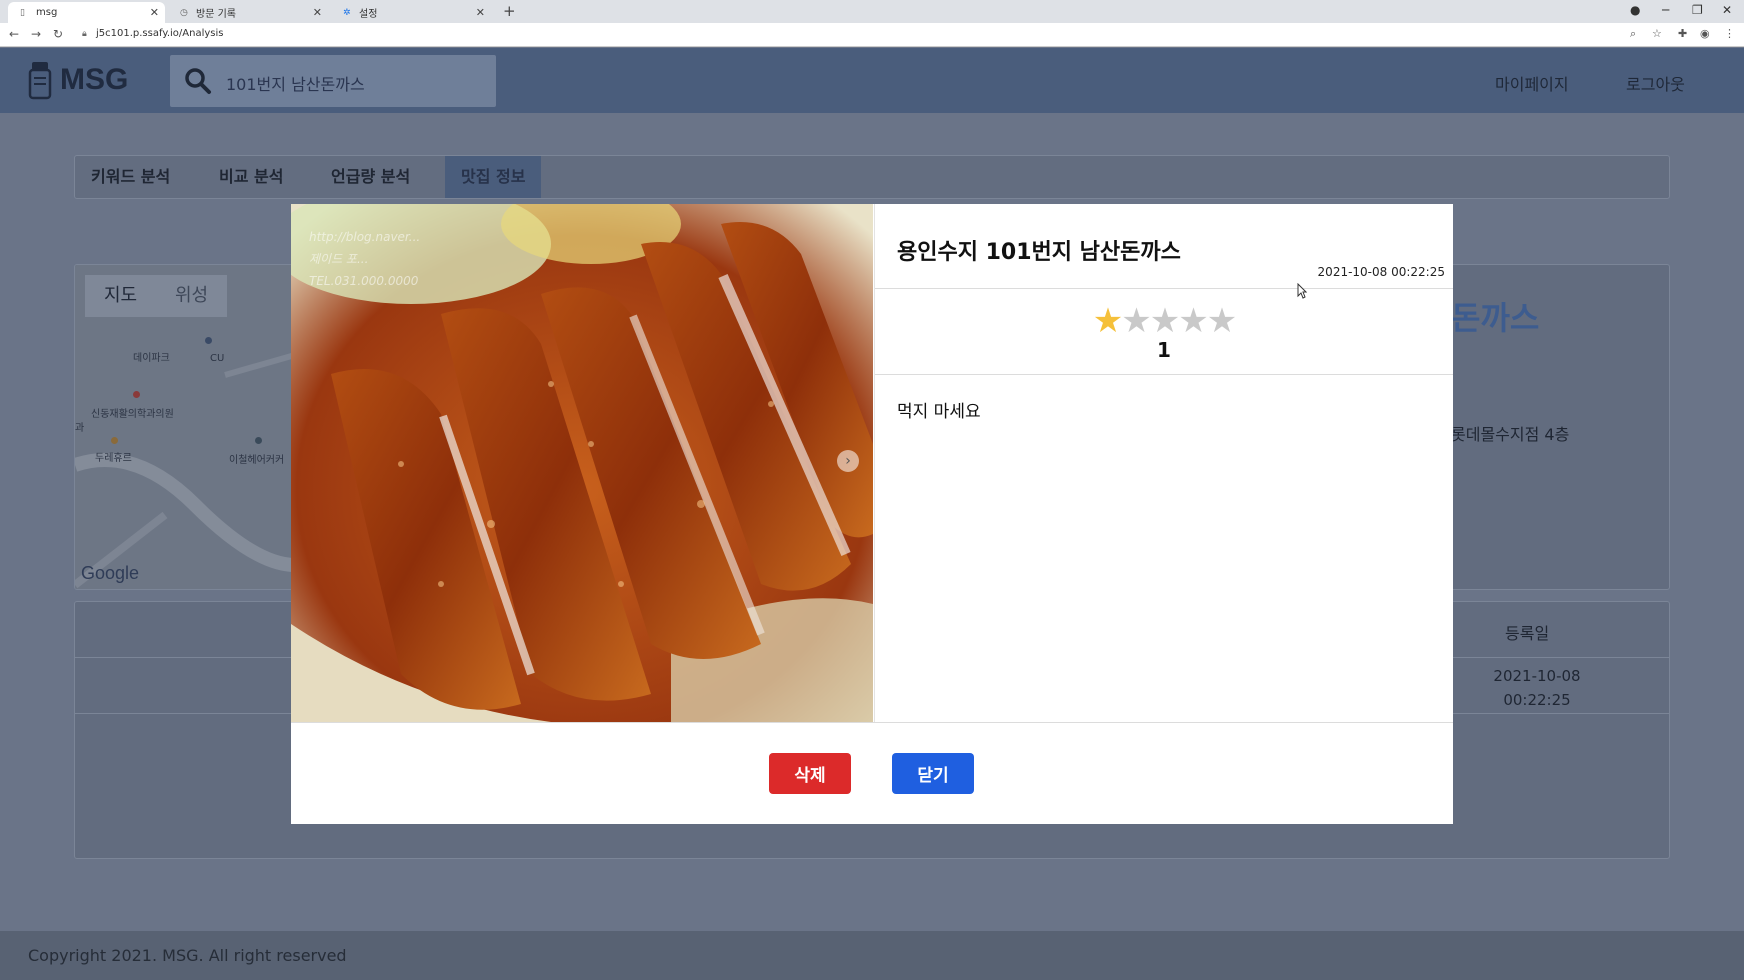  I want to click on cart-marker-icon, so click(208, 340).